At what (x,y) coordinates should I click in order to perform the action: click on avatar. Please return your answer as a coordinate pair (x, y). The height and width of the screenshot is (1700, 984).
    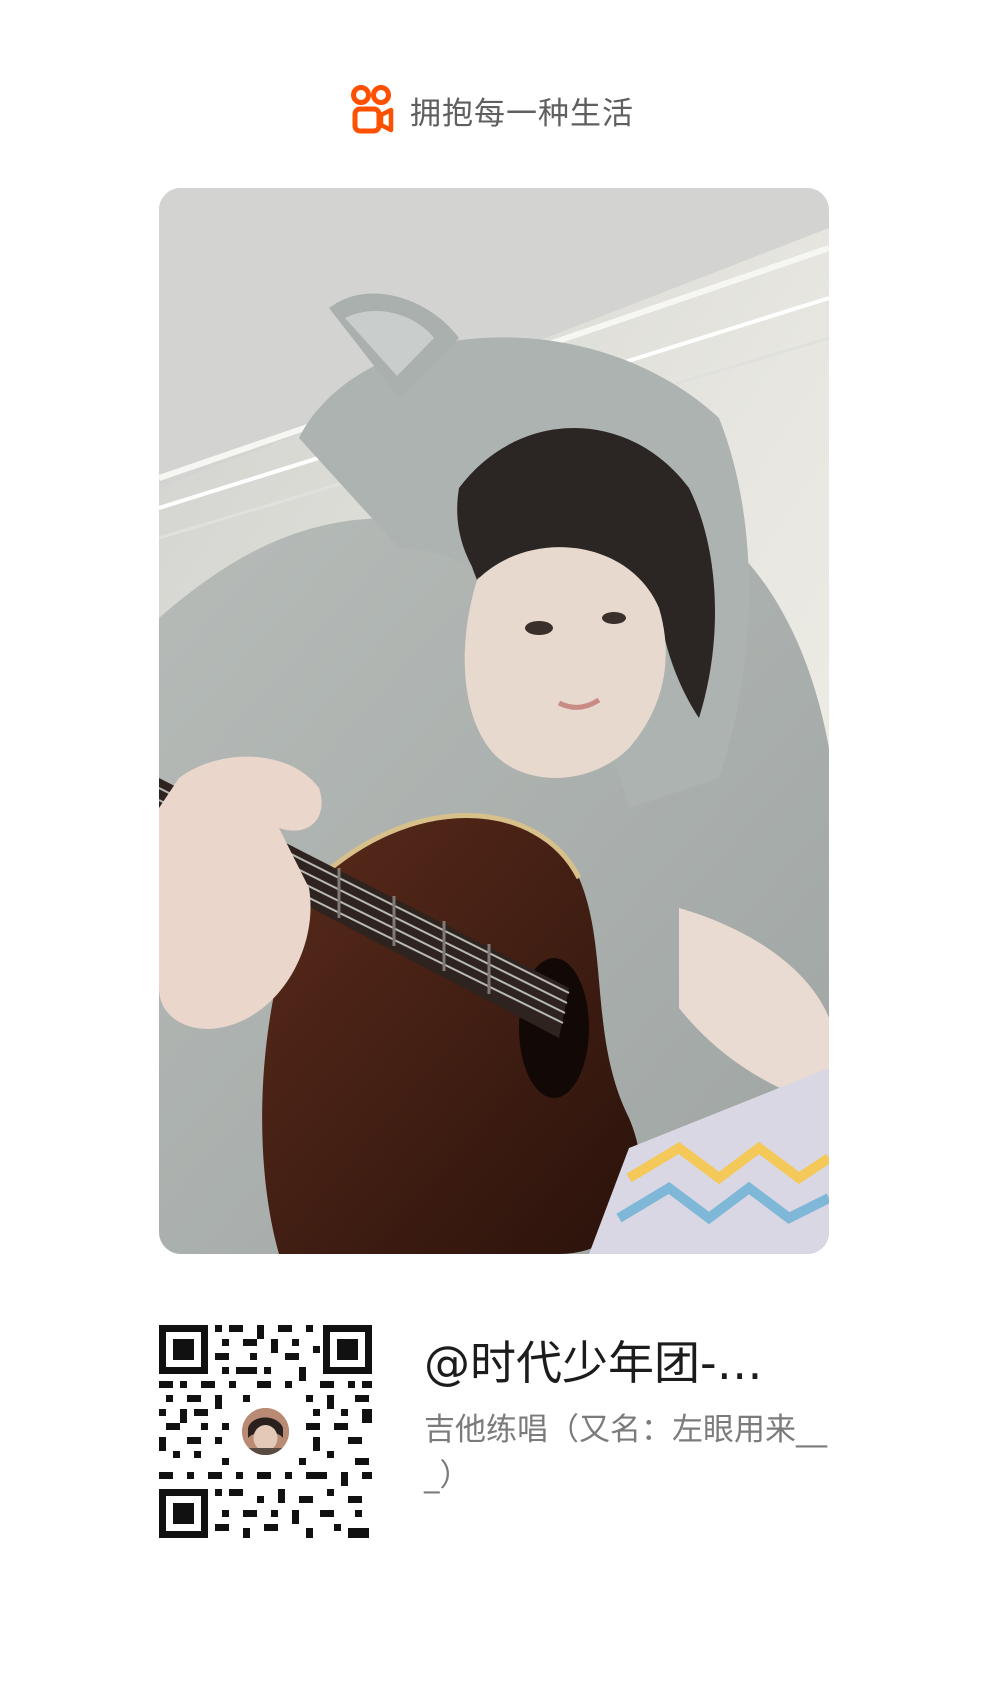
    Looking at the image, I should click on (265, 1431).